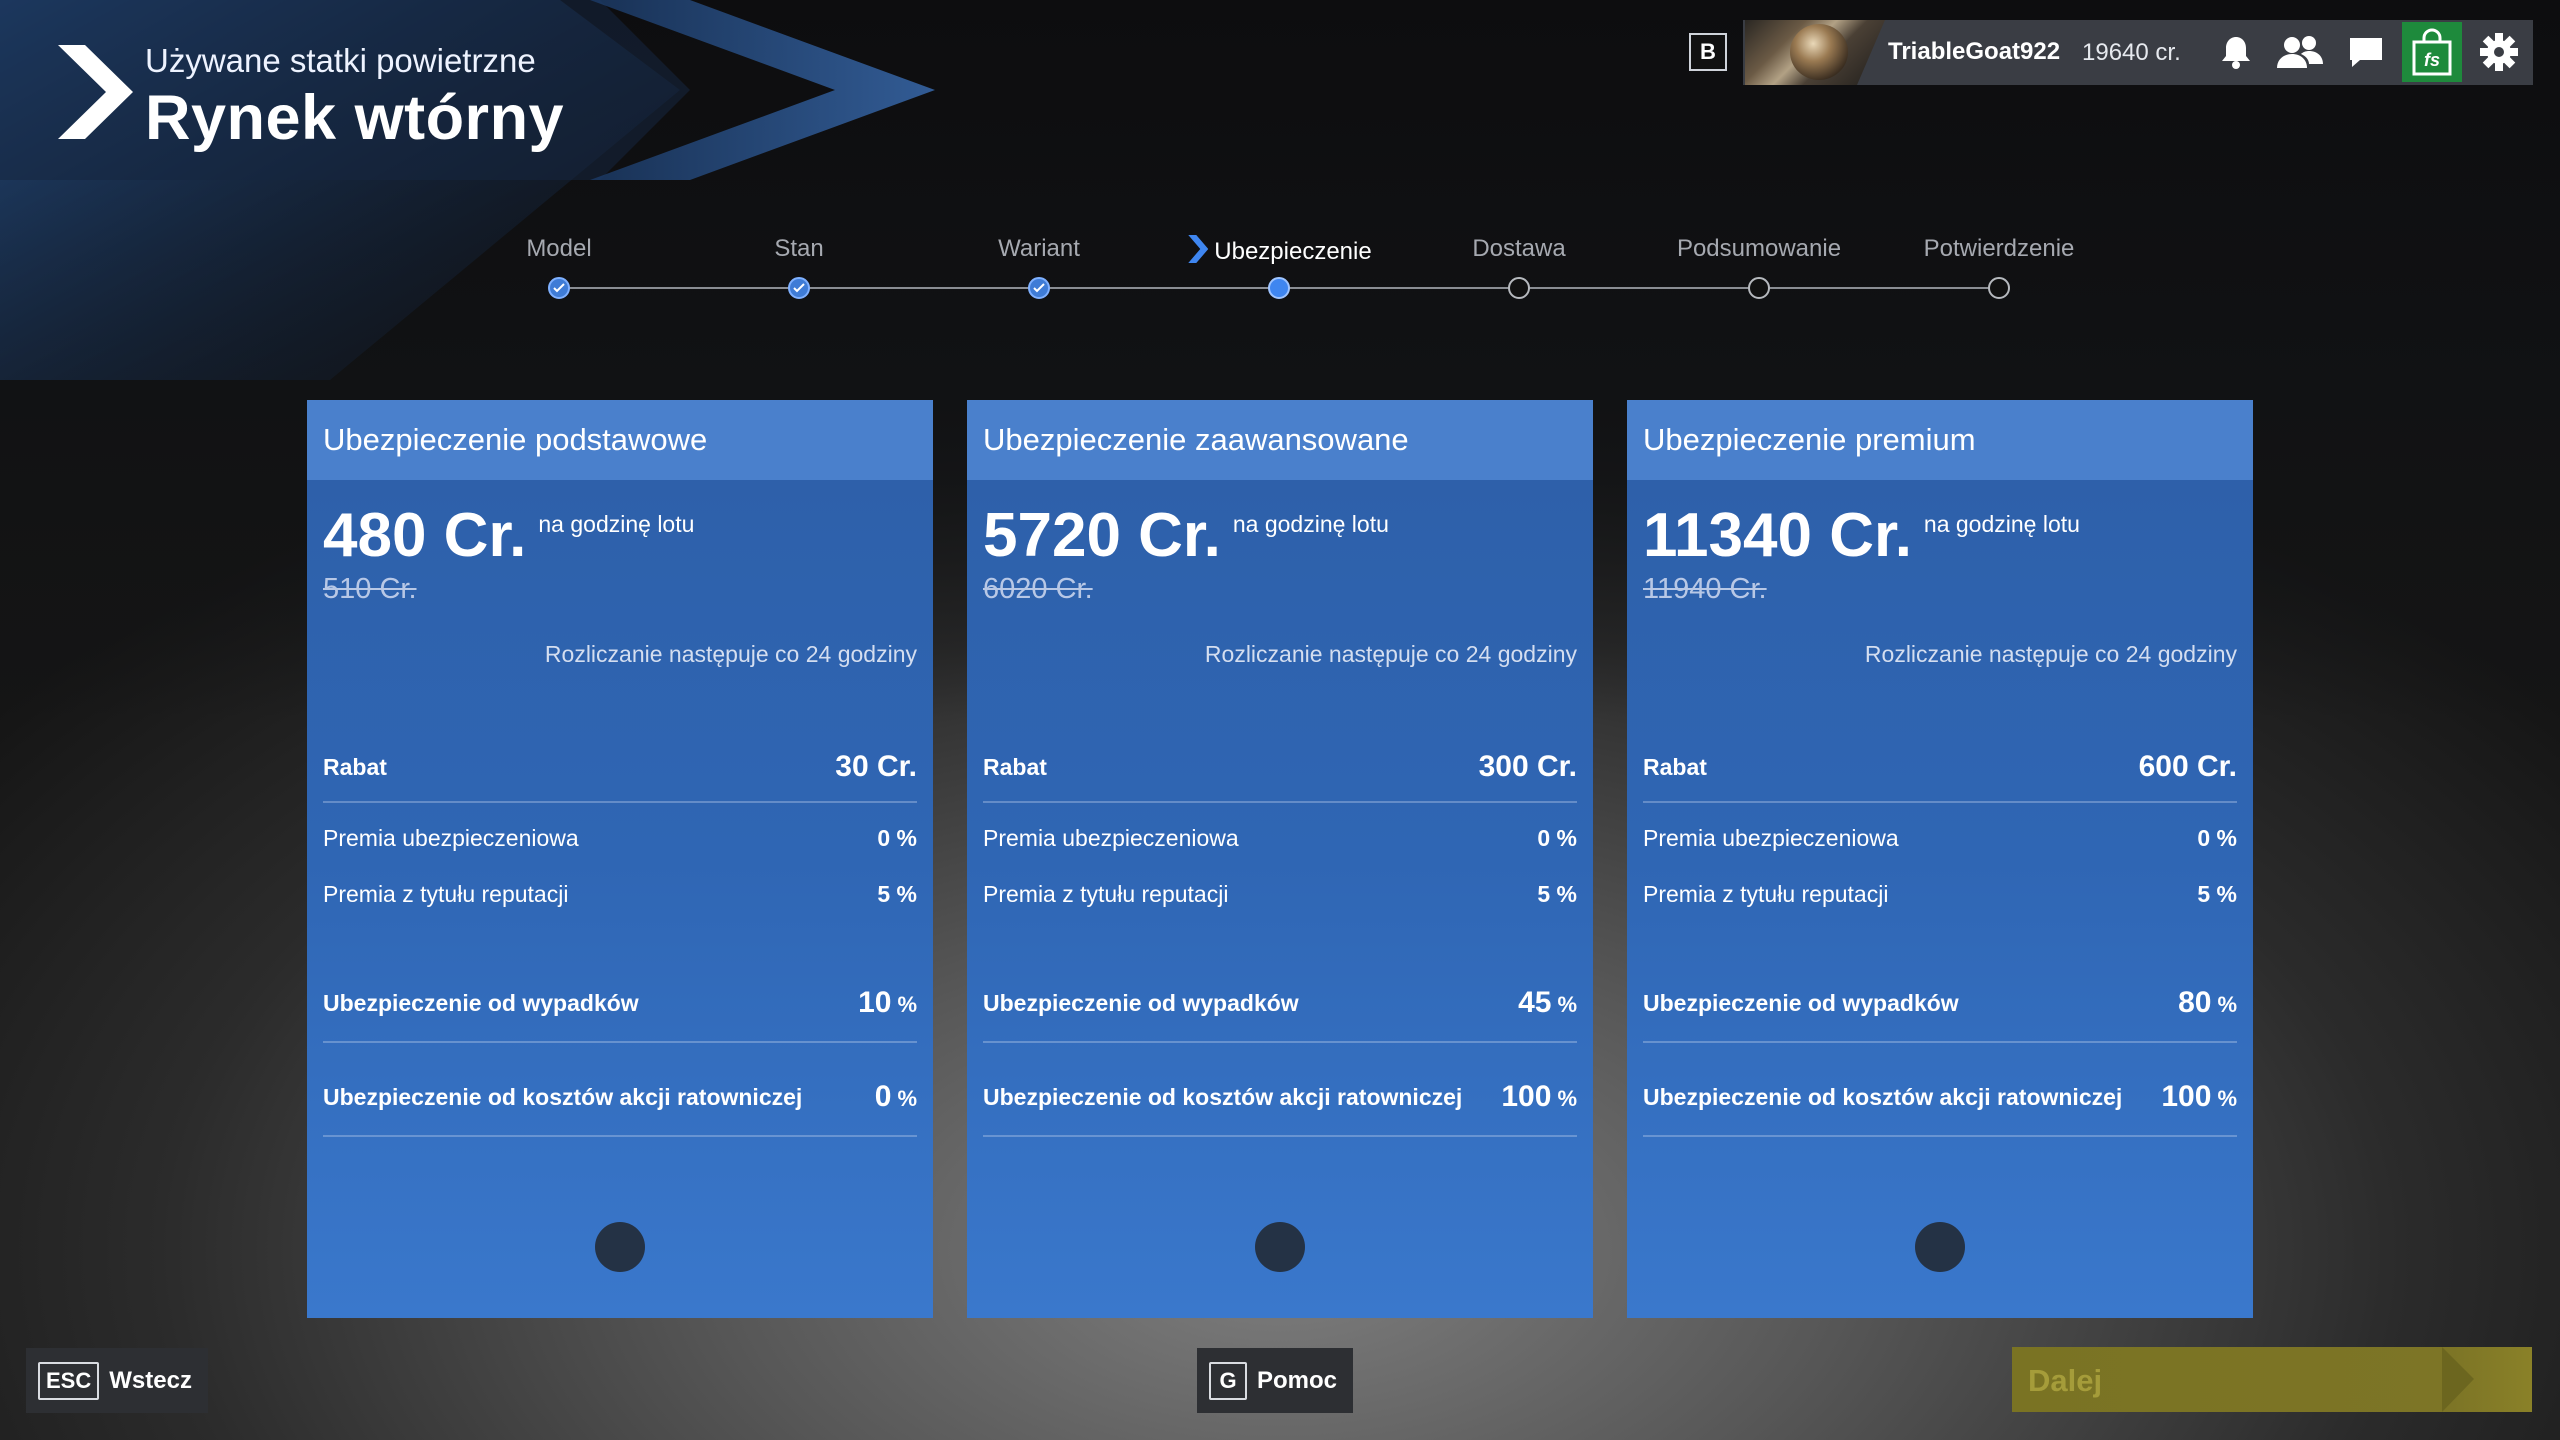  I want to click on page-header: Używane statki powietrzne Rynek wtórny, so click(354, 98).